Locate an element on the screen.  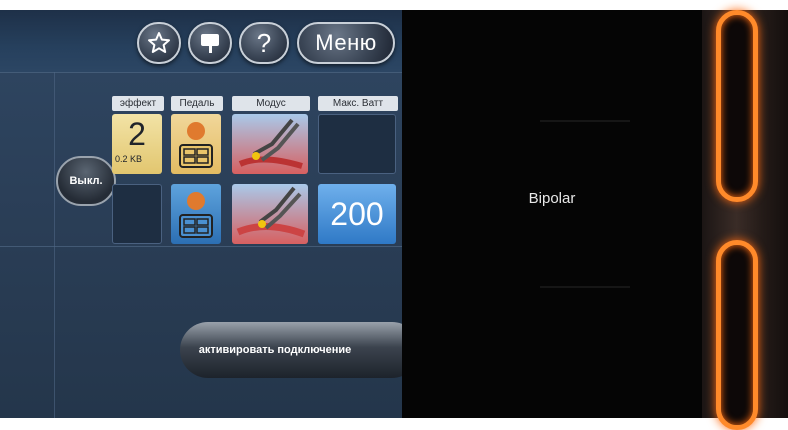
max-watt-value: 200 is located at coordinates (357, 214).